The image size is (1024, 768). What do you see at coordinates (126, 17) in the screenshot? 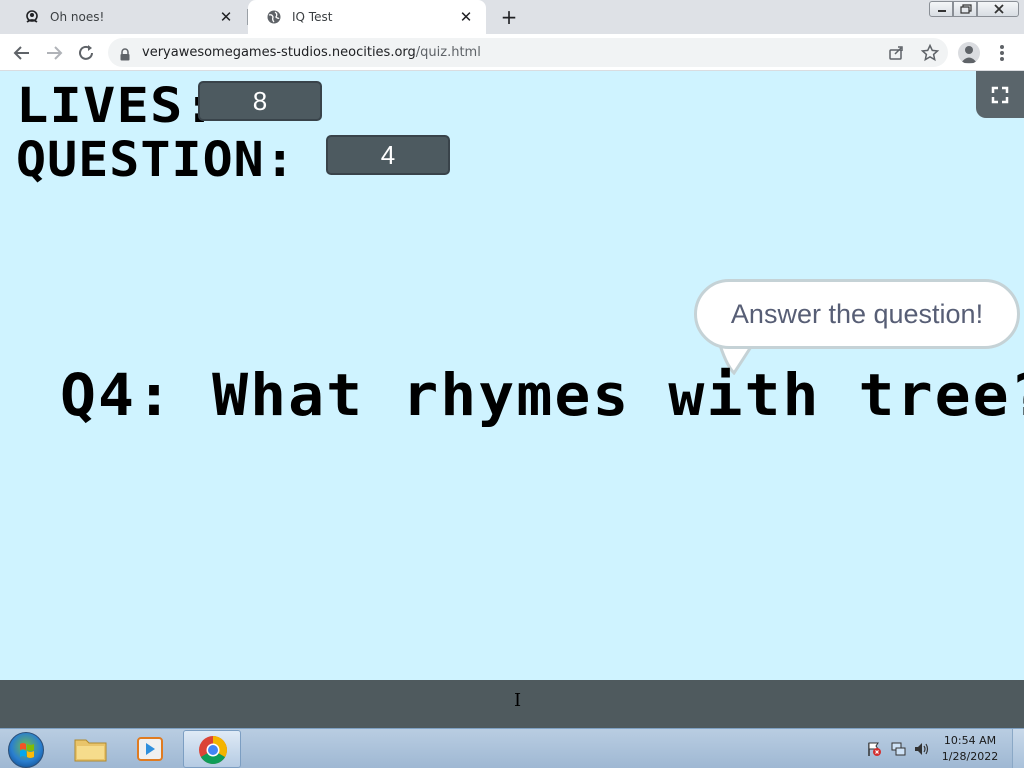
I see `tab-oh-noes: Oh noes! ✕` at bounding box center [126, 17].